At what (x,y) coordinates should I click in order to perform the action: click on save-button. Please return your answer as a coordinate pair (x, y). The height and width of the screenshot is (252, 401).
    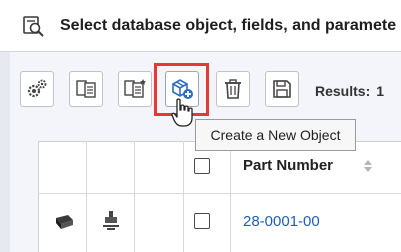
    Looking at the image, I should click on (282, 89).